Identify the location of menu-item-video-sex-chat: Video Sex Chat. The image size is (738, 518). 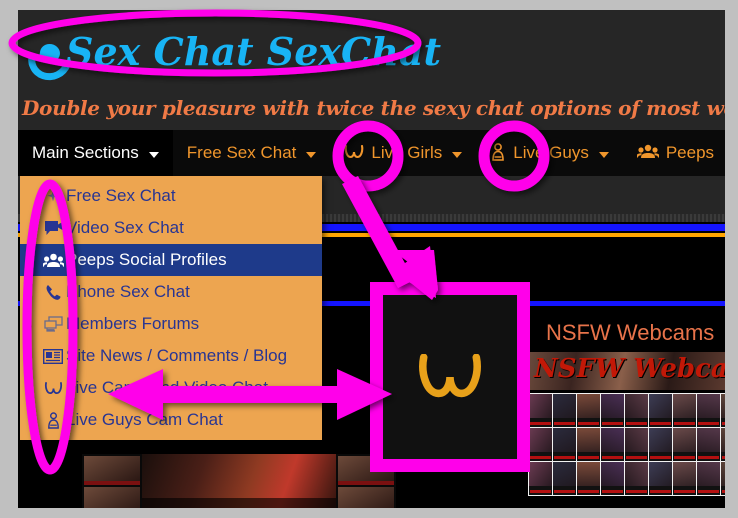
(171, 228).